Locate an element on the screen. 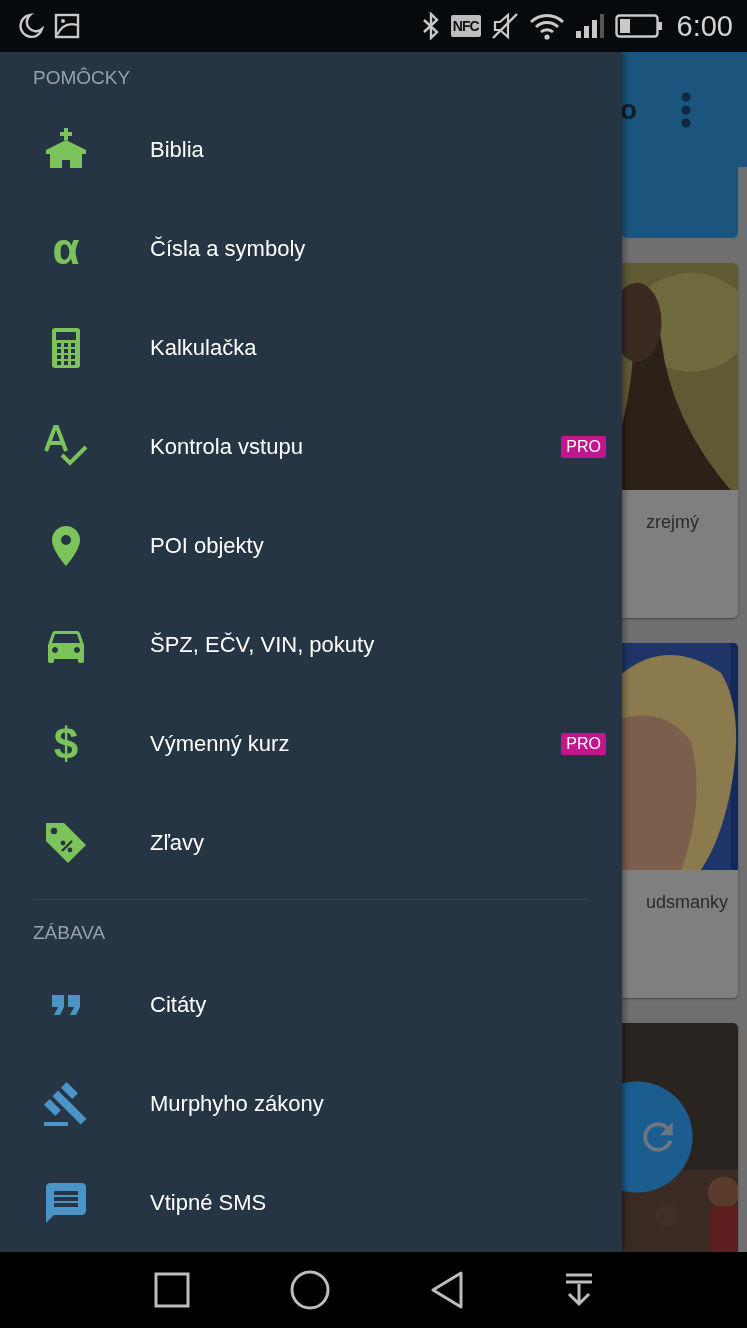  news-card: udsmanky is located at coordinates (680, 820).